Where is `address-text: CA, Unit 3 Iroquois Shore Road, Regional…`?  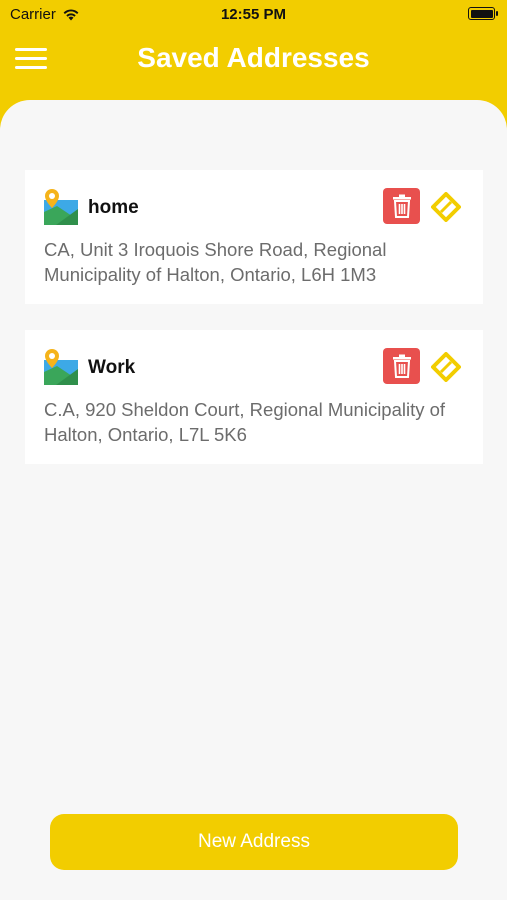
address-text: CA, Unit 3 Iroquois Shore Road, Regional… is located at coordinates (215, 262).